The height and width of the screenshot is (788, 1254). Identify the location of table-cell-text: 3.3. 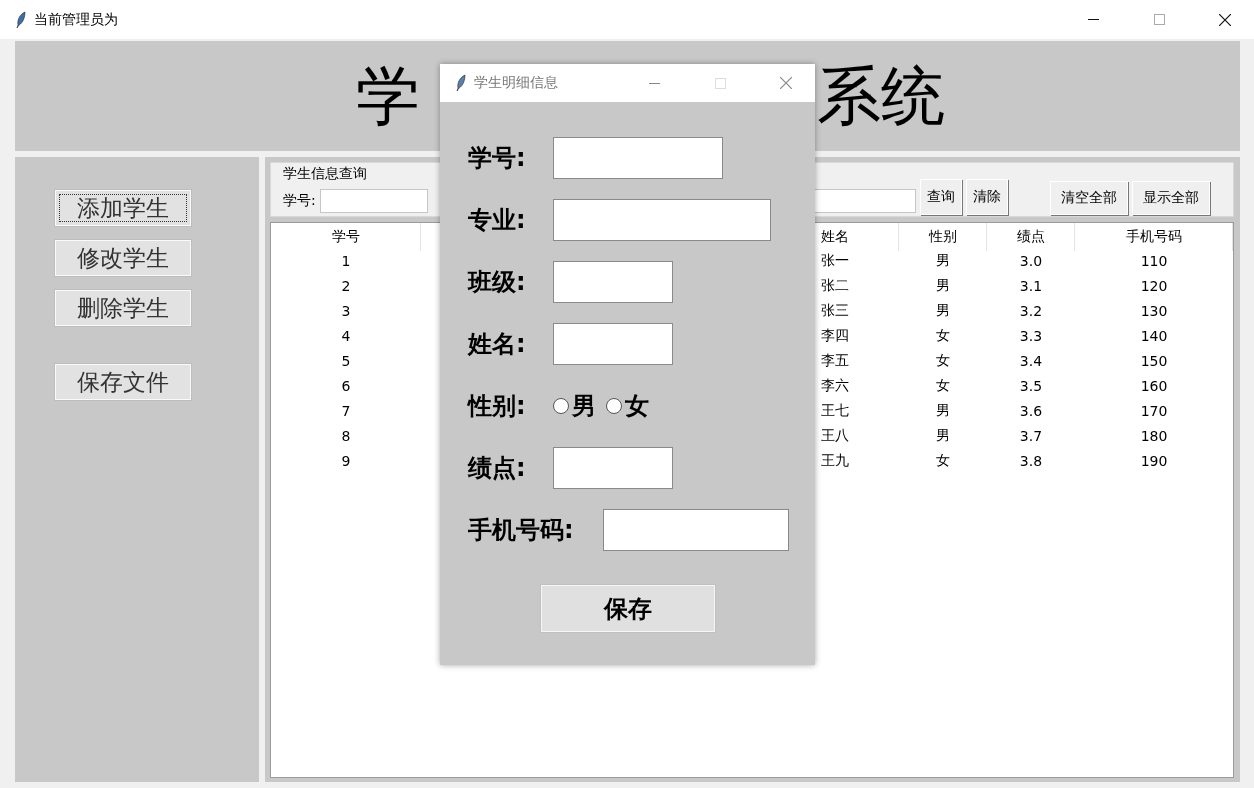
(1031, 336).